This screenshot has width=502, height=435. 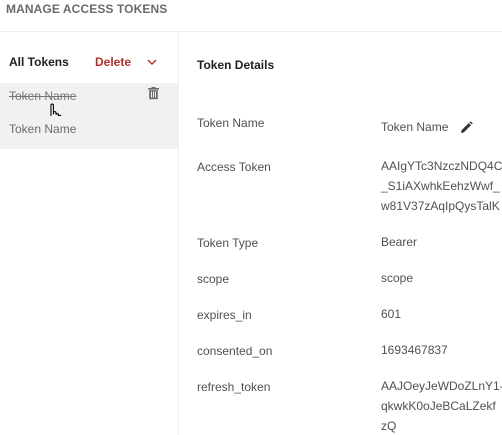 I want to click on token-name-field-value: Token Name, so click(x=415, y=127).